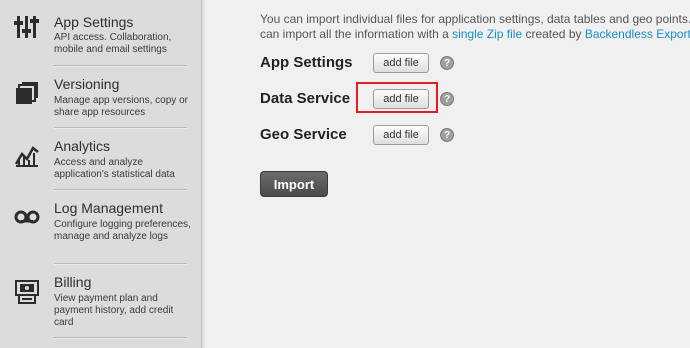  Describe the element at coordinates (447, 63) in the screenshot. I see `app-settings-help-icon: ?` at that location.